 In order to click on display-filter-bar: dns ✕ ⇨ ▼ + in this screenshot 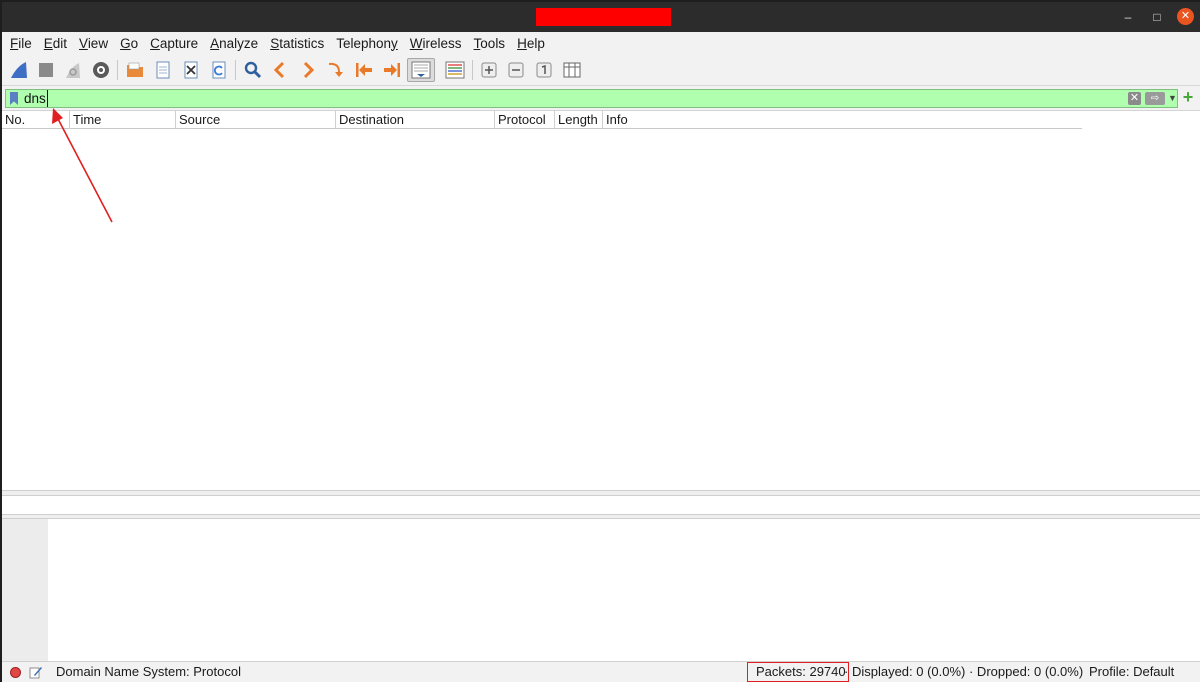, I will do `click(601, 98)`.